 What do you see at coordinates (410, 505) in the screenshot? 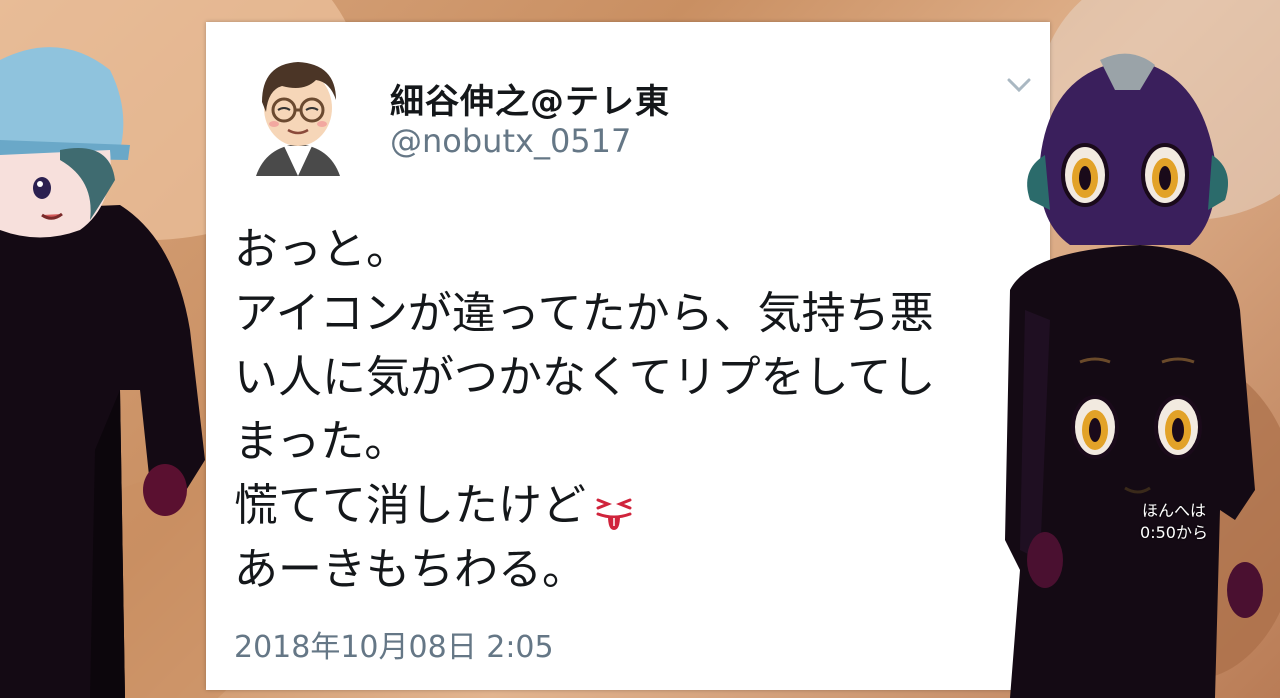
I see `tweet-line: 慌てて消したけど` at bounding box center [410, 505].